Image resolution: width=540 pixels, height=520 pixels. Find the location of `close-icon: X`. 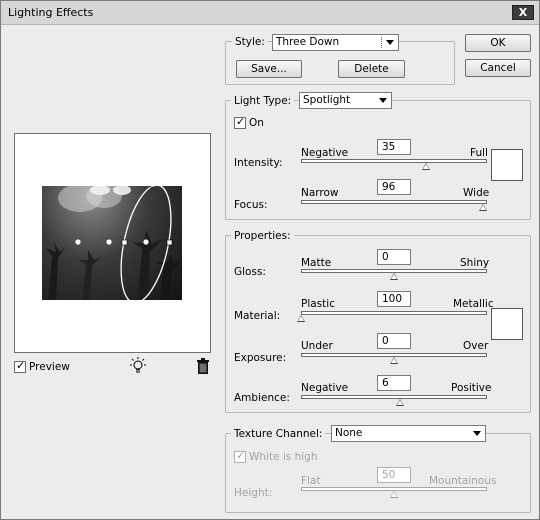

close-icon: X is located at coordinates (523, 12).